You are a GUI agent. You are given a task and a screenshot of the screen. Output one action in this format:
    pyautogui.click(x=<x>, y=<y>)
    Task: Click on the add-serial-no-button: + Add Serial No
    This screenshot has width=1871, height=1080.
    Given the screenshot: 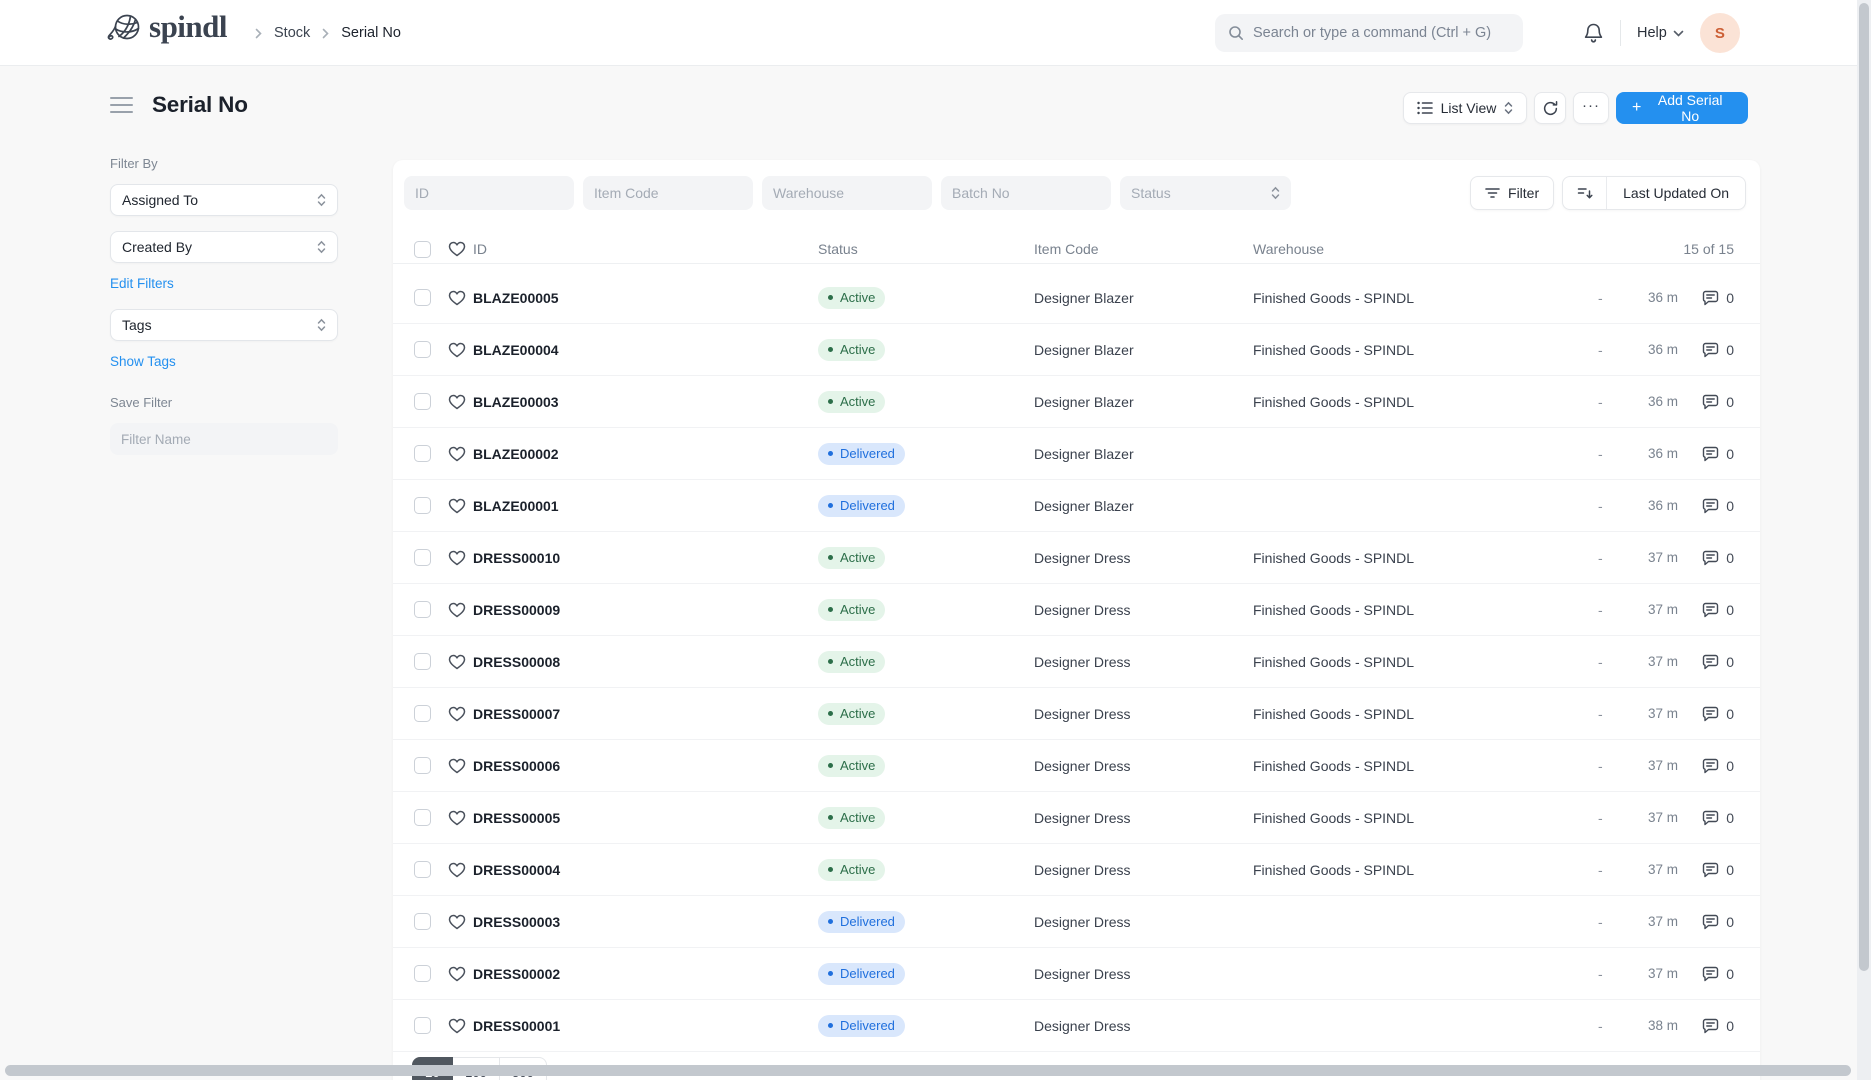 What is the action you would take?
    pyautogui.click(x=1682, y=108)
    